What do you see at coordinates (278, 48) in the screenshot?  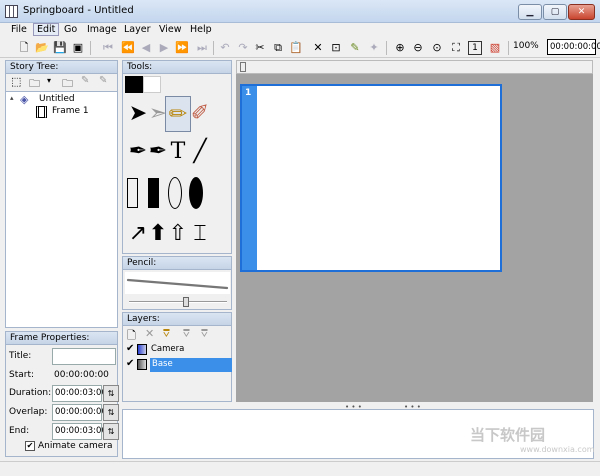 I see `copy-icon: ⧉` at bounding box center [278, 48].